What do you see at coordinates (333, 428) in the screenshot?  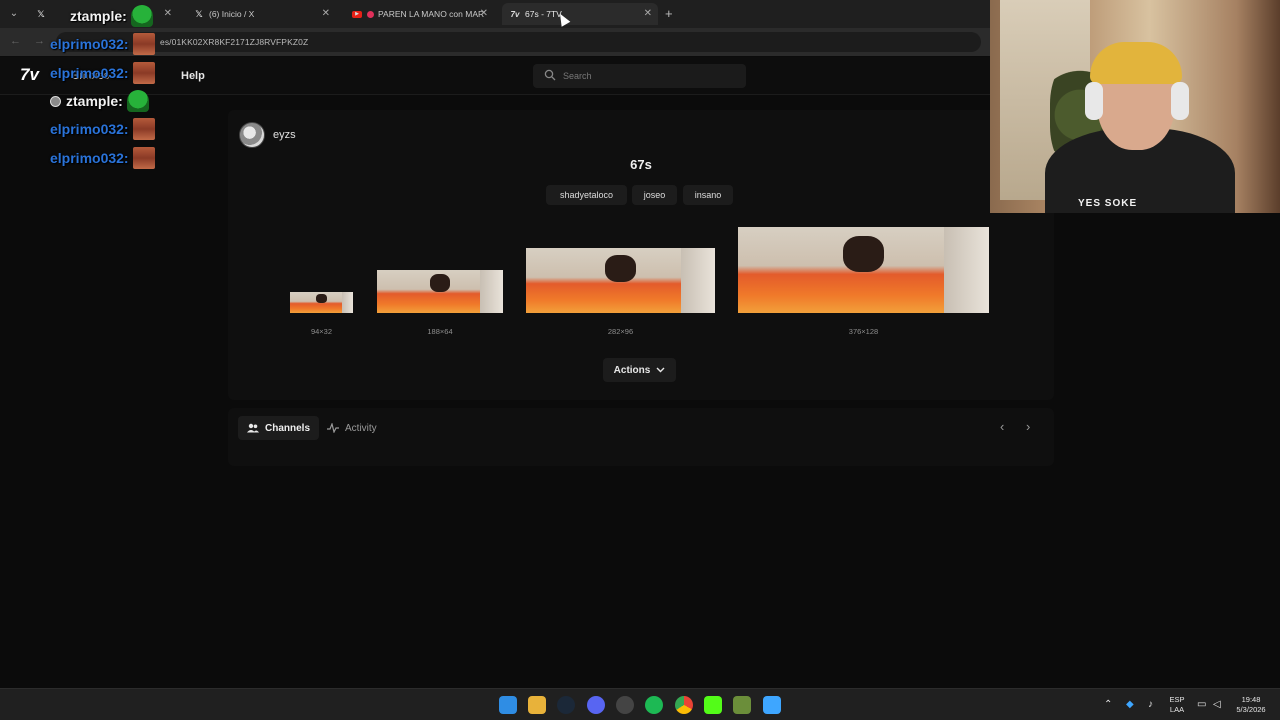 I see `activity-icon` at bounding box center [333, 428].